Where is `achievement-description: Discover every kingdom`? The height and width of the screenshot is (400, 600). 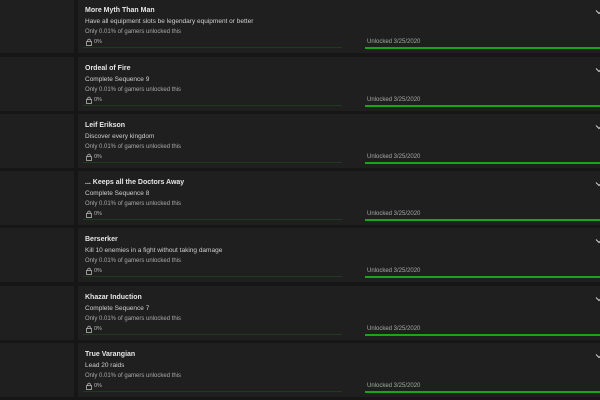
achievement-description: Discover every kingdom is located at coordinates (120, 136).